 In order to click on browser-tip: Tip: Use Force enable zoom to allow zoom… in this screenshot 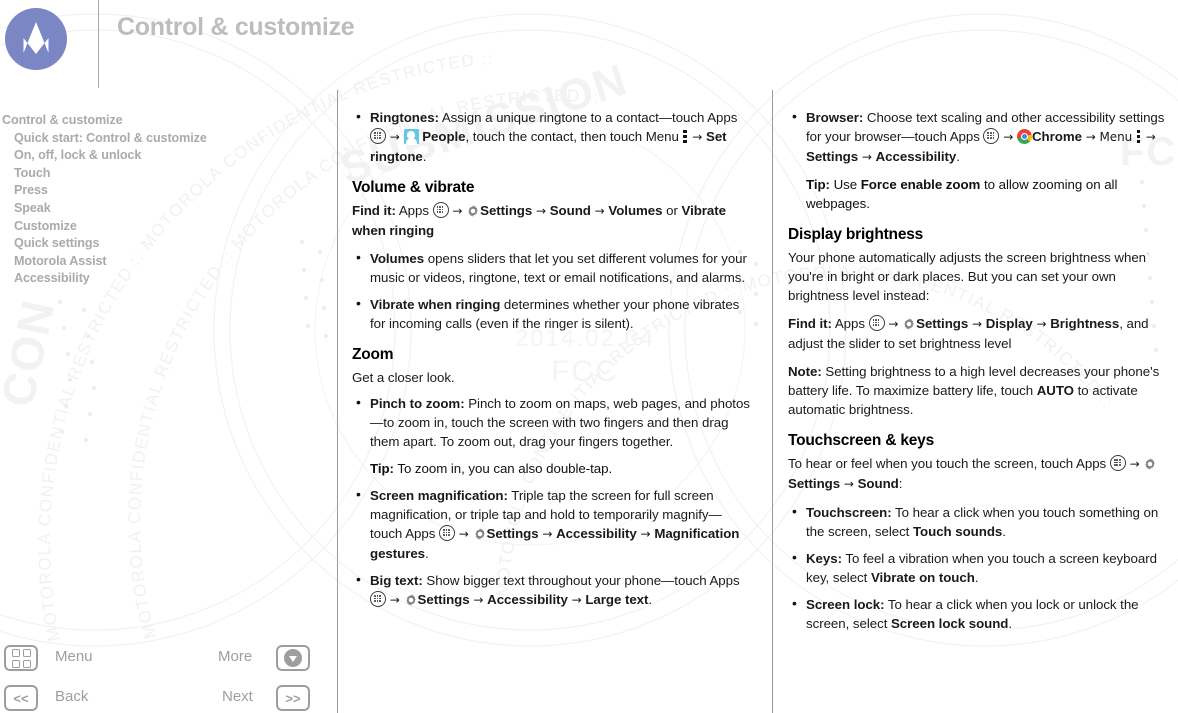, I will do `click(982, 194)`.